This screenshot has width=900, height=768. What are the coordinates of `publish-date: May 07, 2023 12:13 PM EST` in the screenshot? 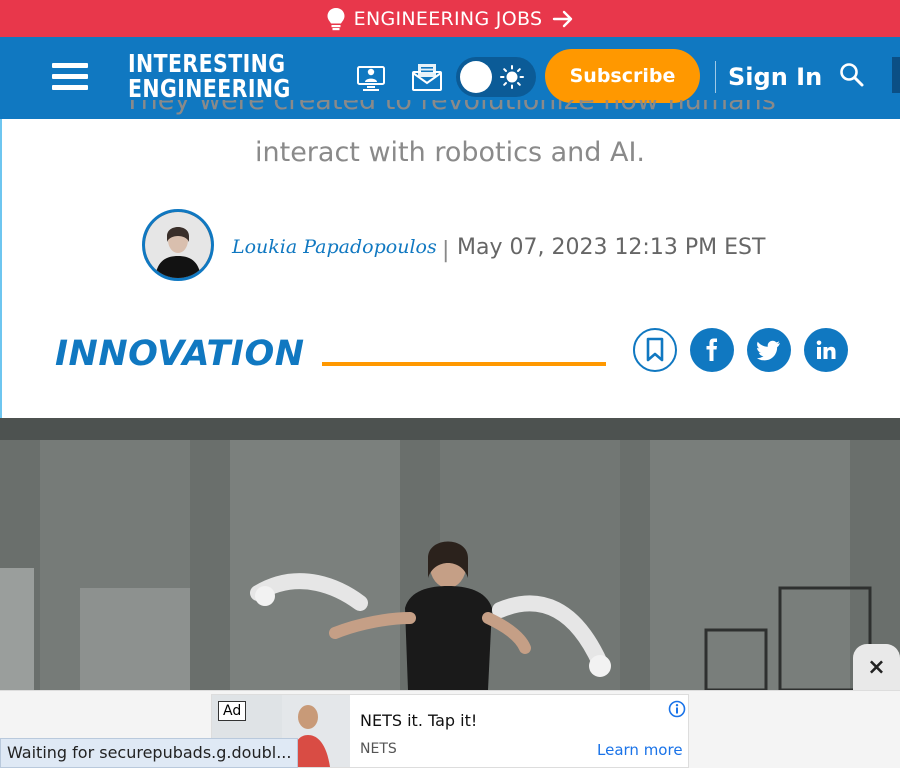 It's located at (611, 247).